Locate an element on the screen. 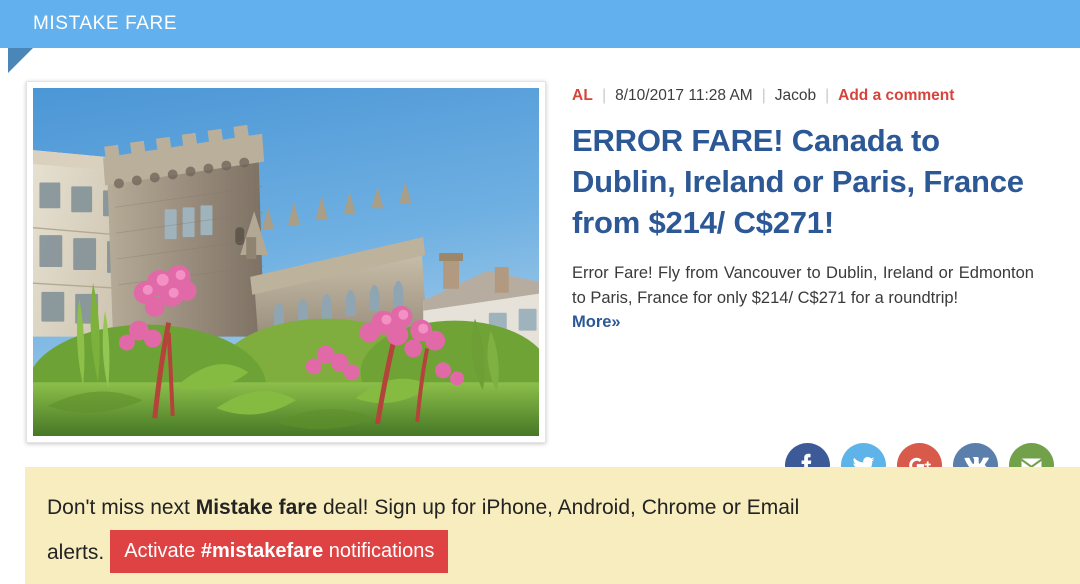 This screenshot has height=584, width=1080. signup-line1-bold: Mistake fare is located at coordinates (256, 507).